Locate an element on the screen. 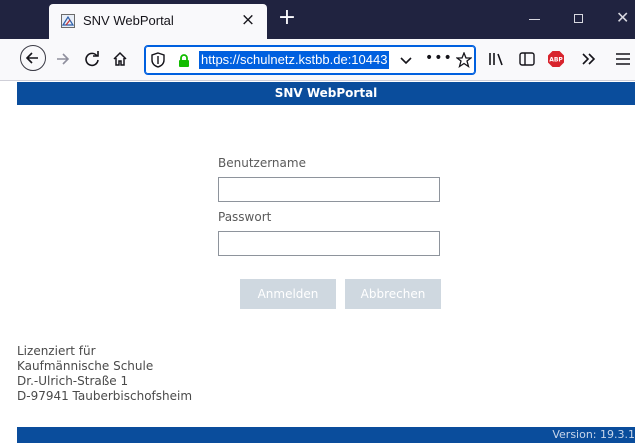  address-bar: https://schulnetz.kstbb.de:10443 ••• is located at coordinates (310, 60).